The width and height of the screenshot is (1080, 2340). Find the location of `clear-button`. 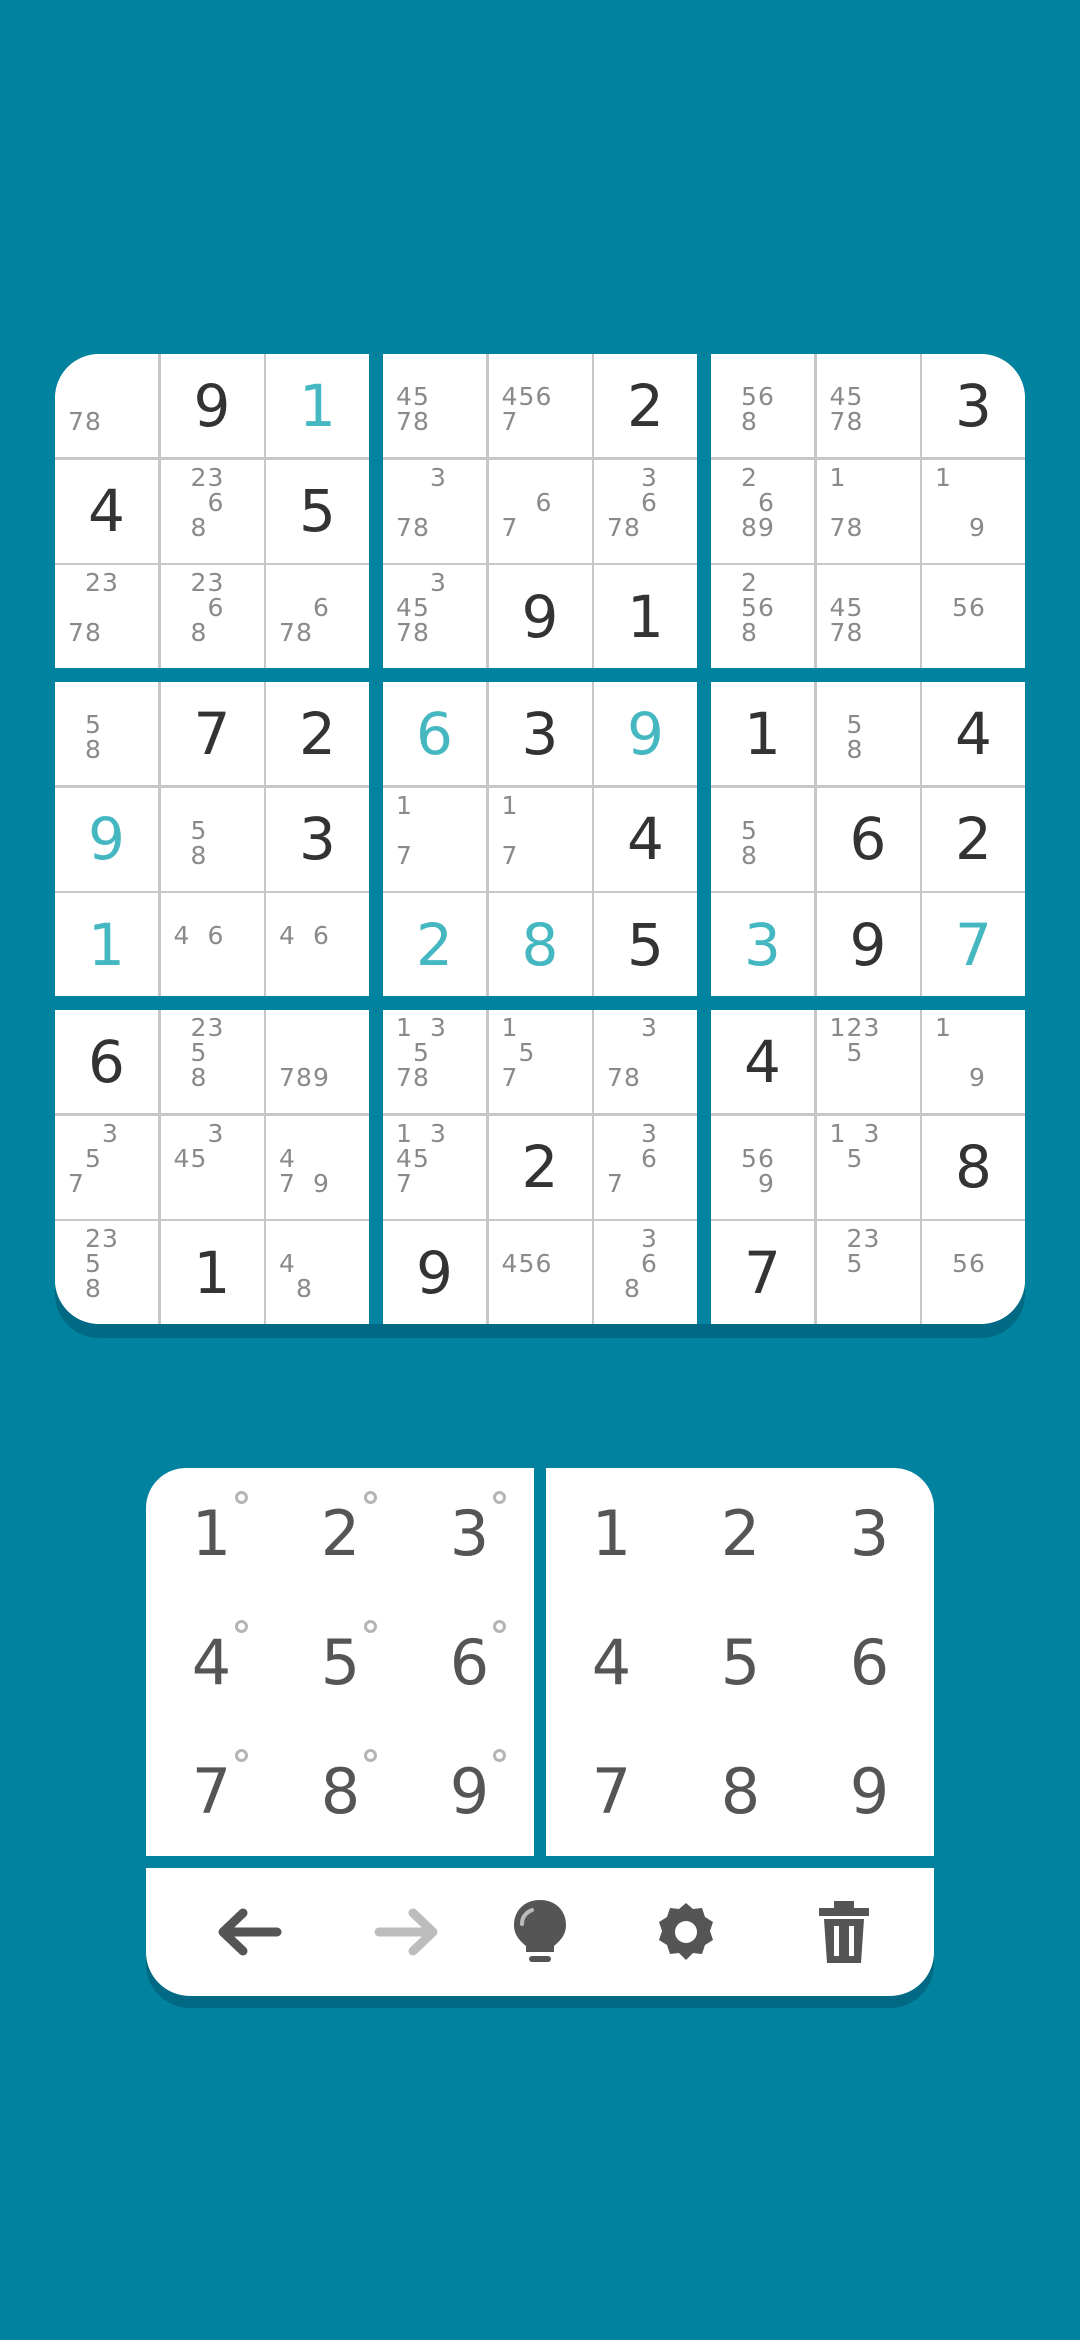

clear-button is located at coordinates (844, 1932).